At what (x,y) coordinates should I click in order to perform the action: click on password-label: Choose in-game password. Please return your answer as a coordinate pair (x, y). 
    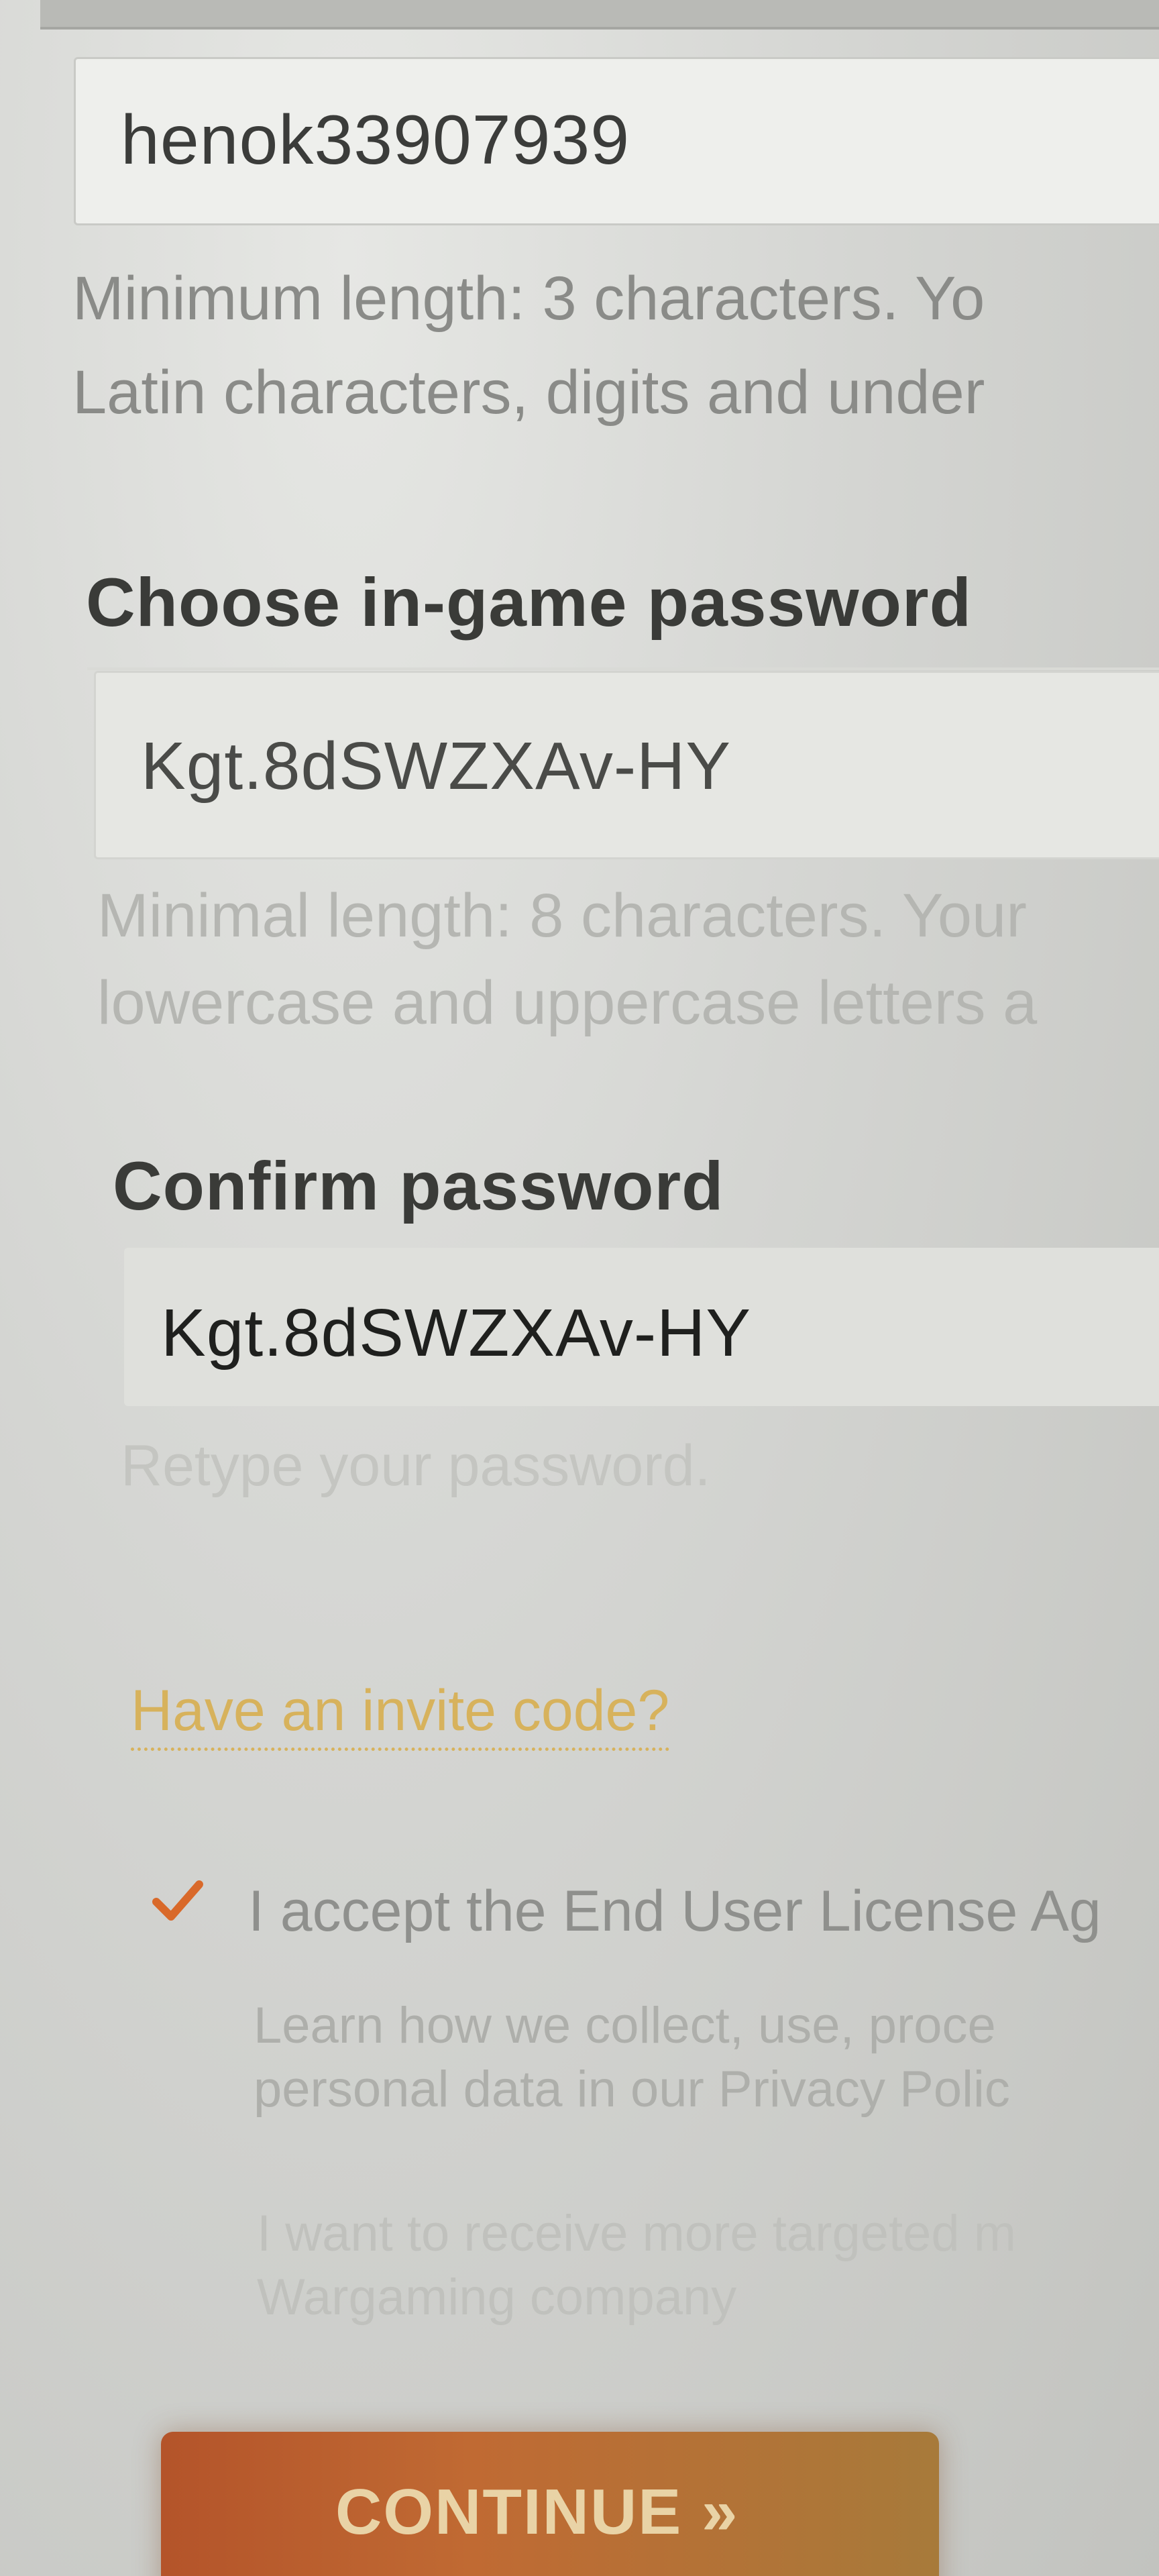
    Looking at the image, I should click on (529, 602).